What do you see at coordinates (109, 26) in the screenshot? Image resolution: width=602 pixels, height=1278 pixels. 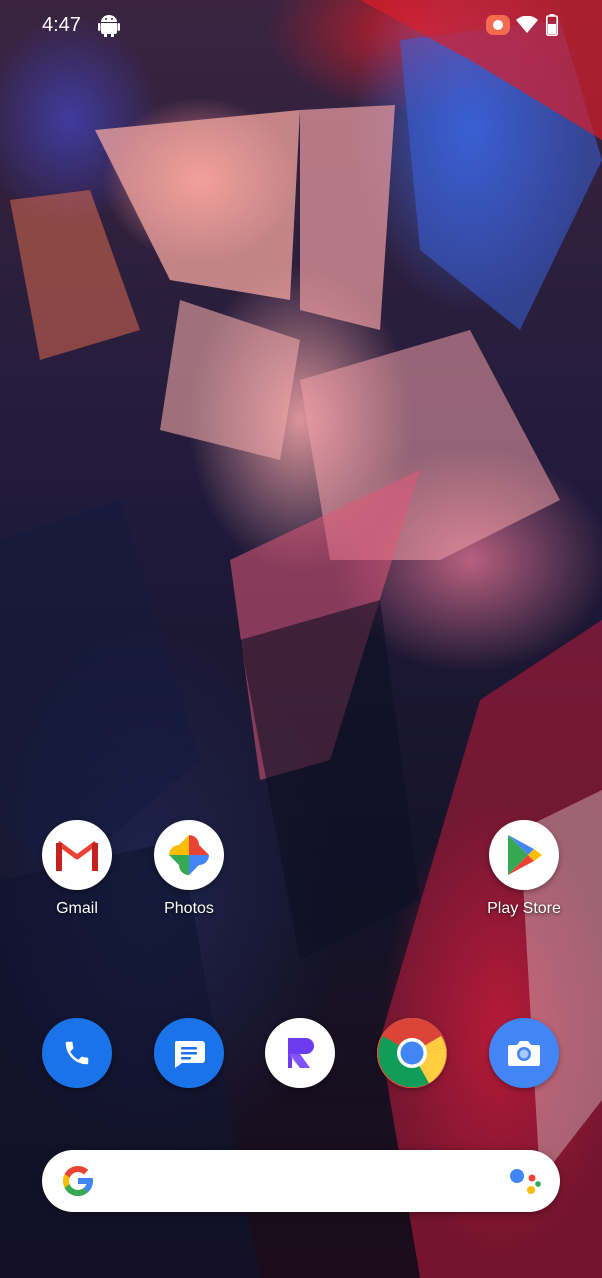 I see `android-icon` at bounding box center [109, 26].